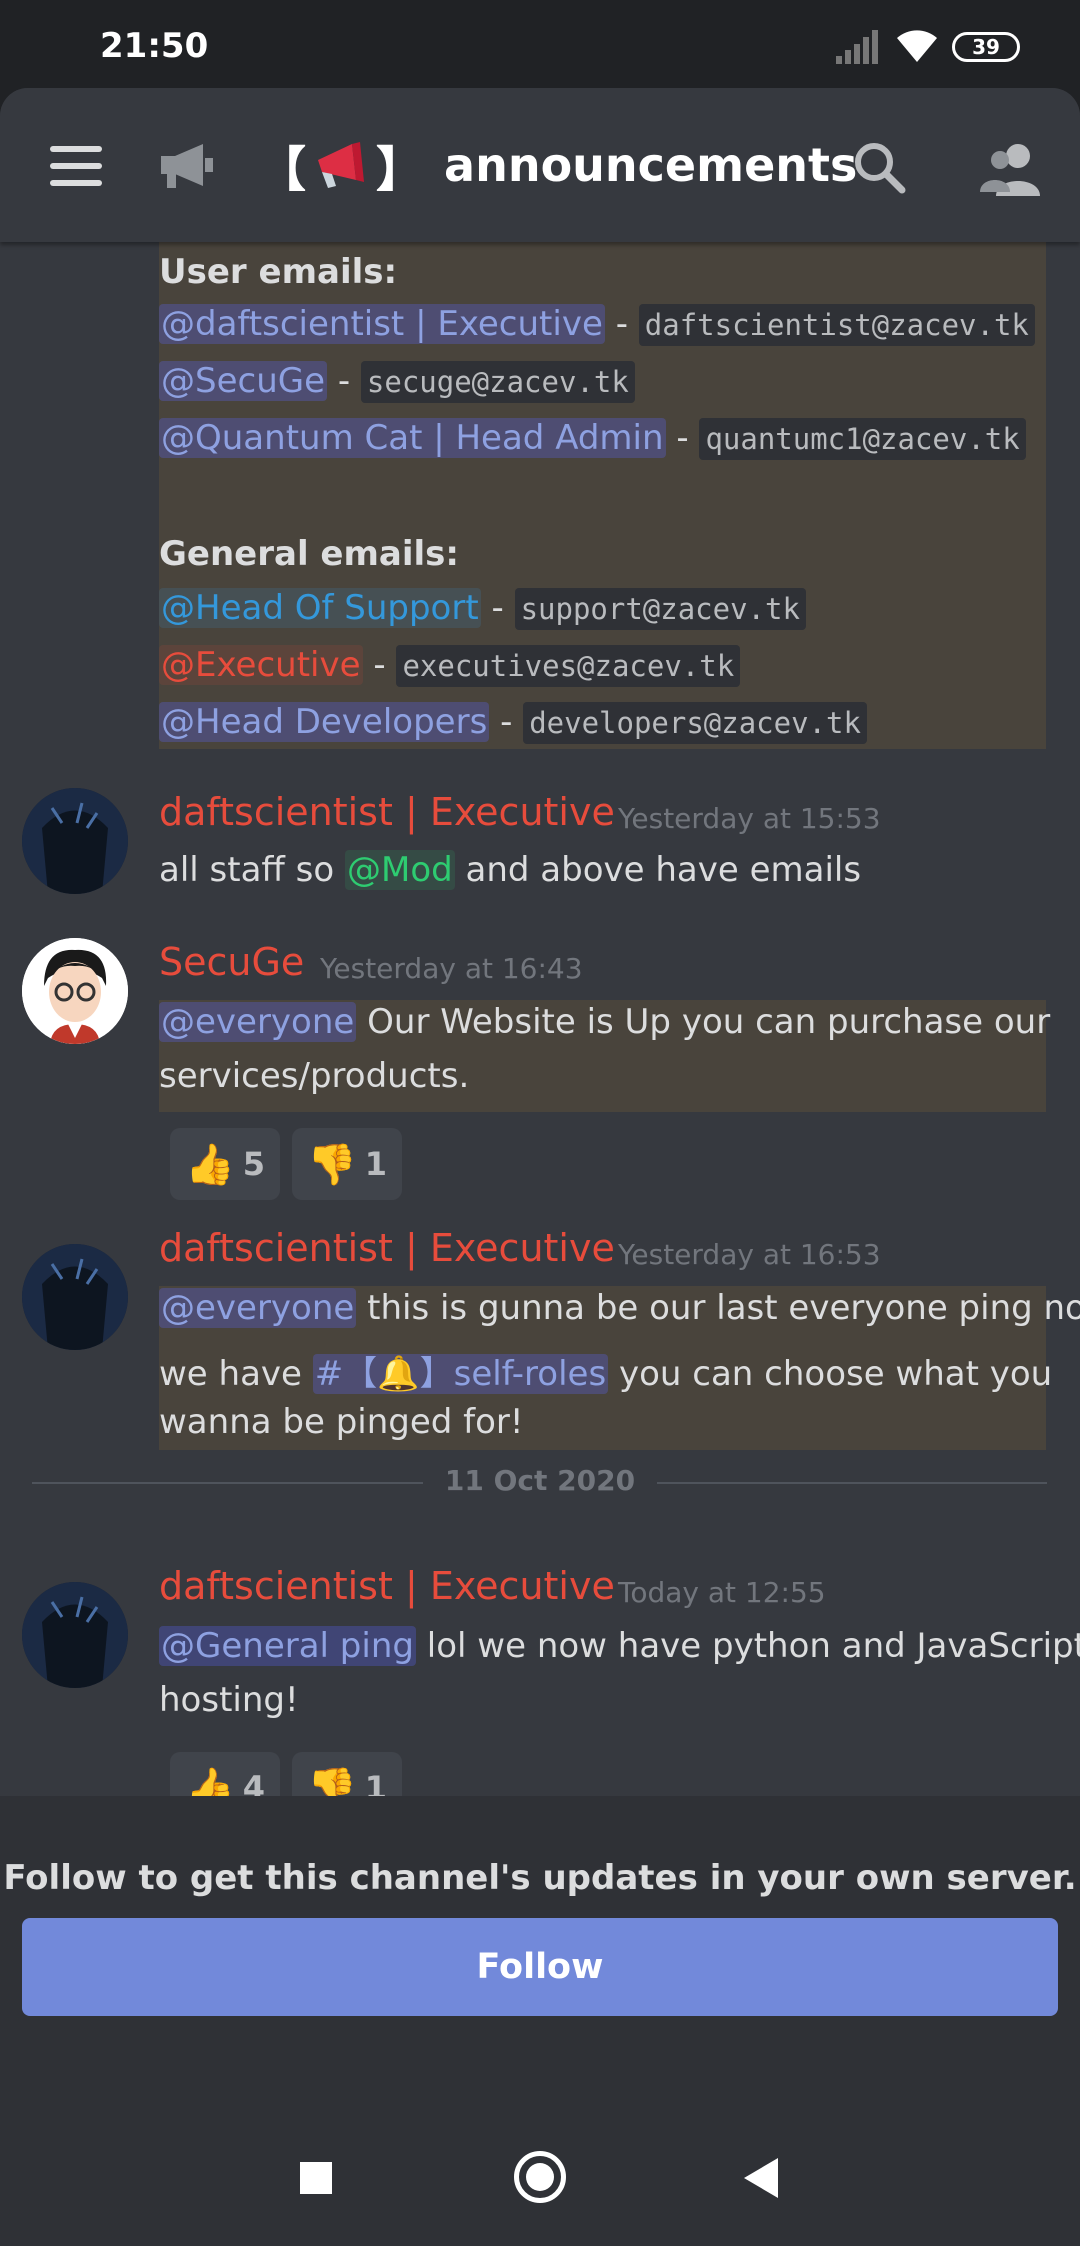 The width and height of the screenshot is (1080, 2246). Describe the element at coordinates (749, 1254) in the screenshot. I see `message-timestamp: Yesterday at 16:53` at that location.